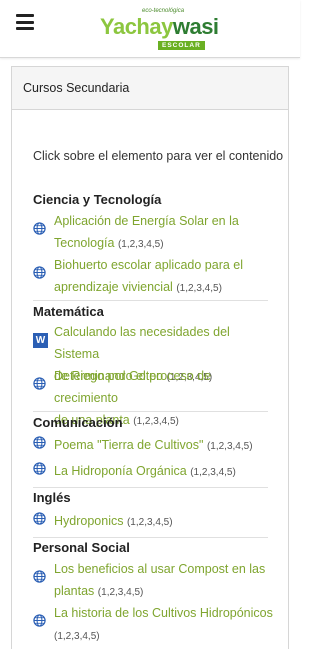  I want to click on top-app-bar: eco-tecnológica Yachaywasi ESCOLAR, so click(150, 29).